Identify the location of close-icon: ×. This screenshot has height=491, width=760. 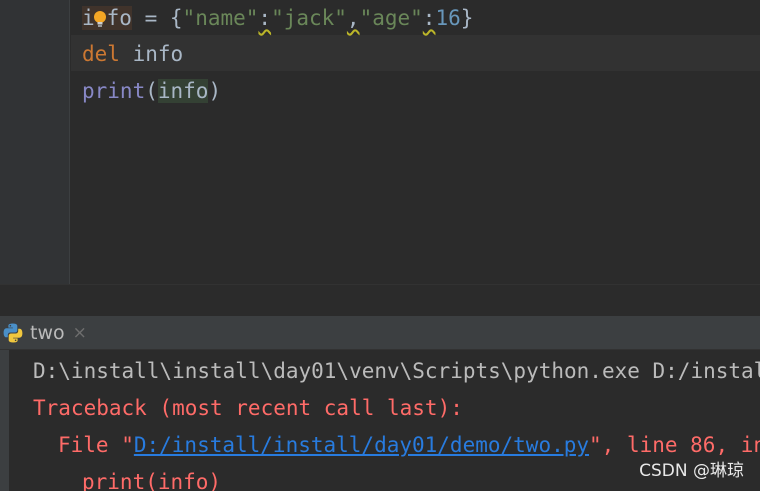
(80, 333).